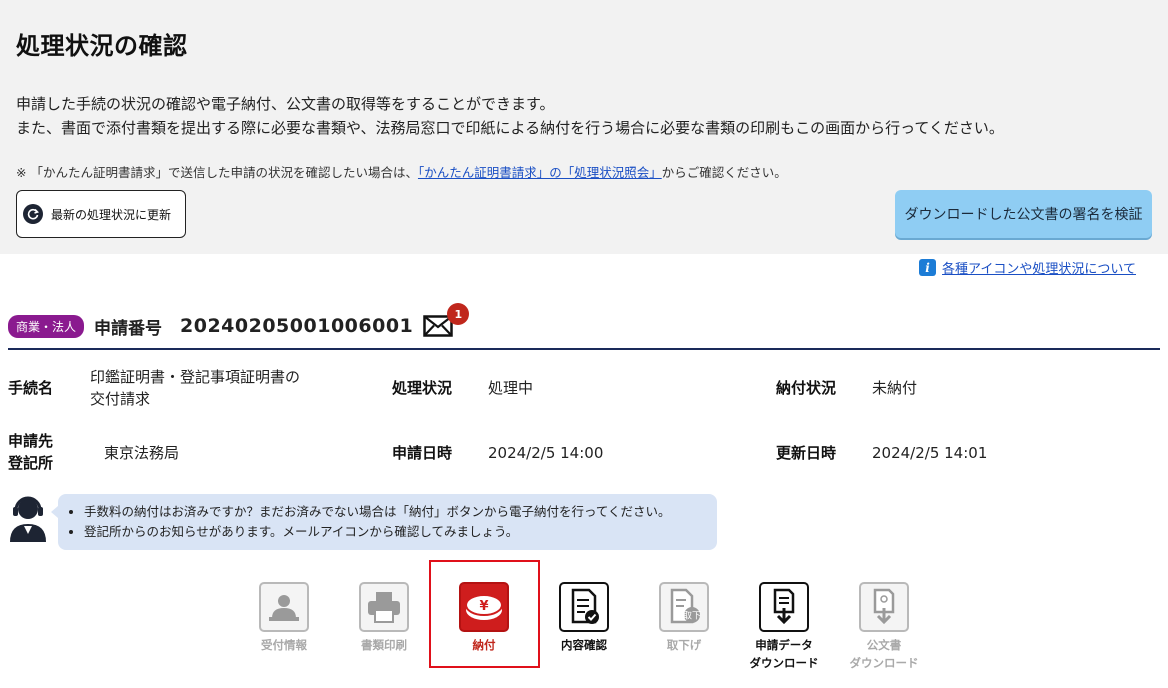  What do you see at coordinates (422, 453) in the screenshot?
I see `submitted-label: 申請日時` at bounding box center [422, 453].